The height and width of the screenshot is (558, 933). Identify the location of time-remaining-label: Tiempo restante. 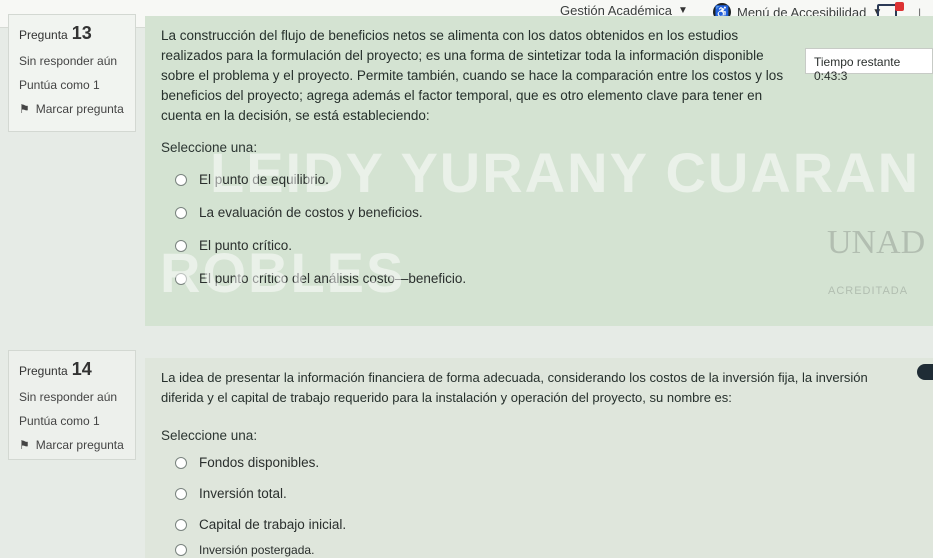
(857, 62).